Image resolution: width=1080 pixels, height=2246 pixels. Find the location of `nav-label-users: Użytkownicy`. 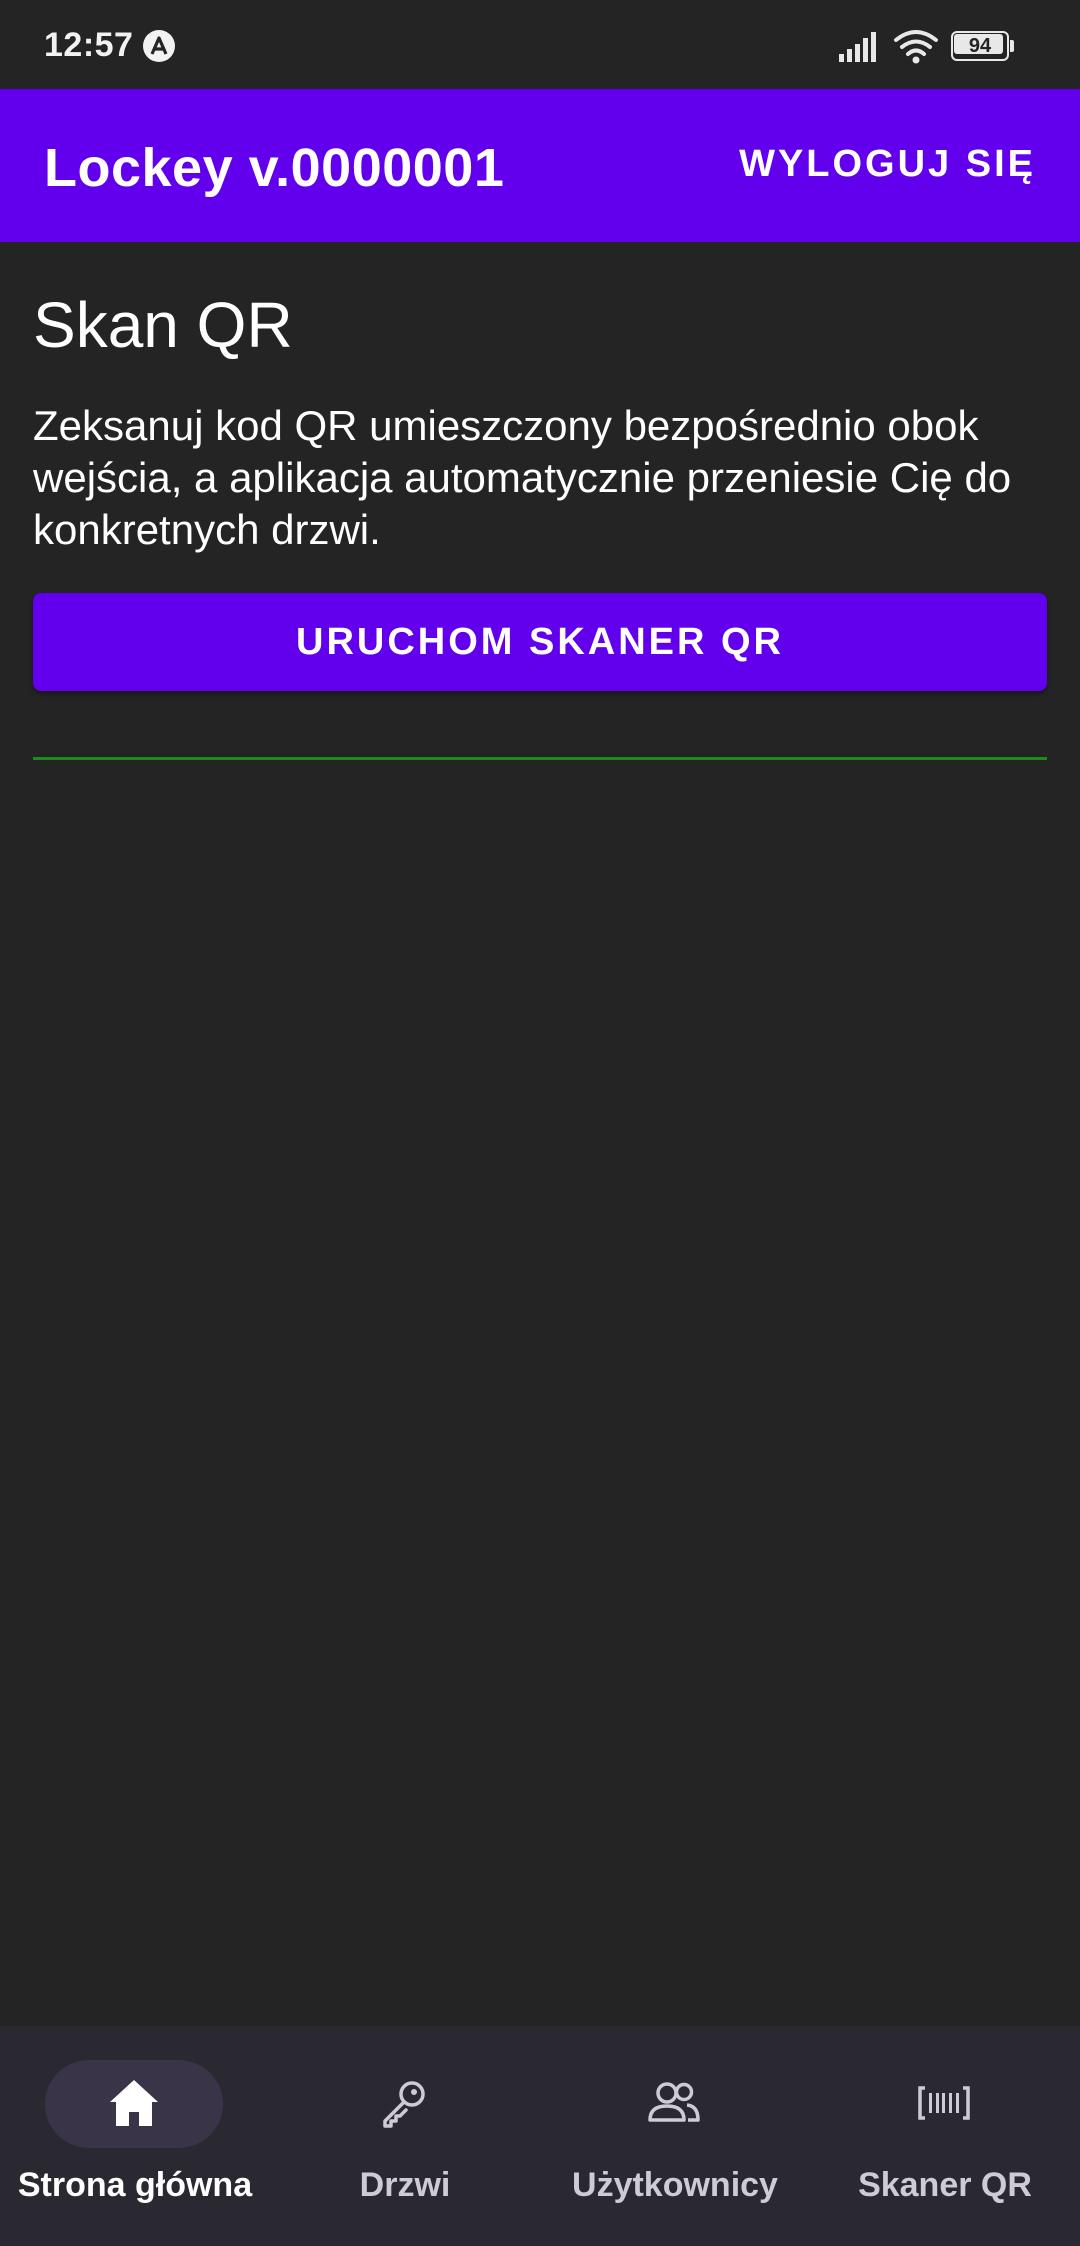

nav-label-users: Użytkownicy is located at coordinates (675, 2185).